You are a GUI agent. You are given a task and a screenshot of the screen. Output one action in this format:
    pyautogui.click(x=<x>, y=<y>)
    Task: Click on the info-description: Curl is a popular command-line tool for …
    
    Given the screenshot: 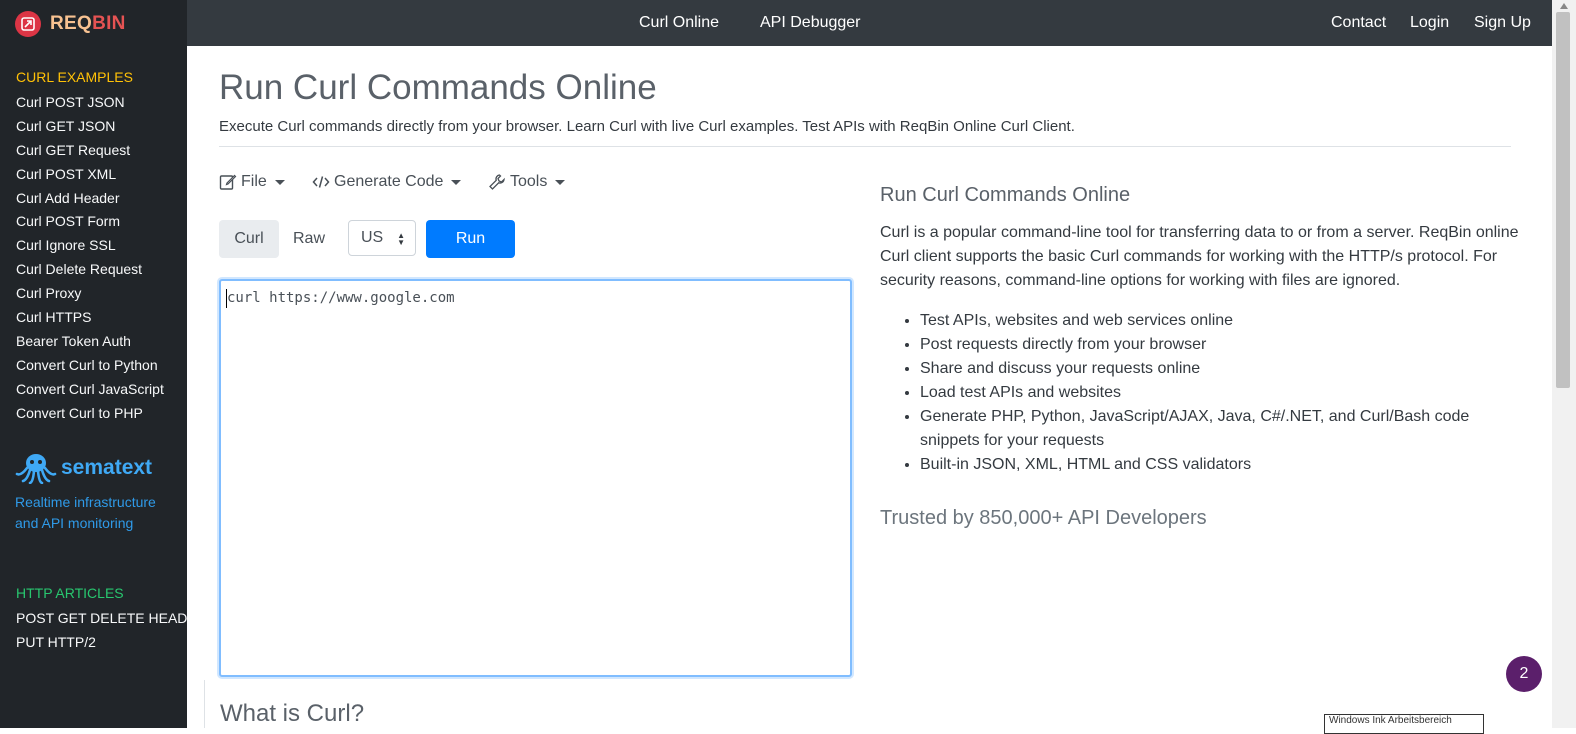 What is the action you would take?
    pyautogui.click(x=1199, y=256)
    